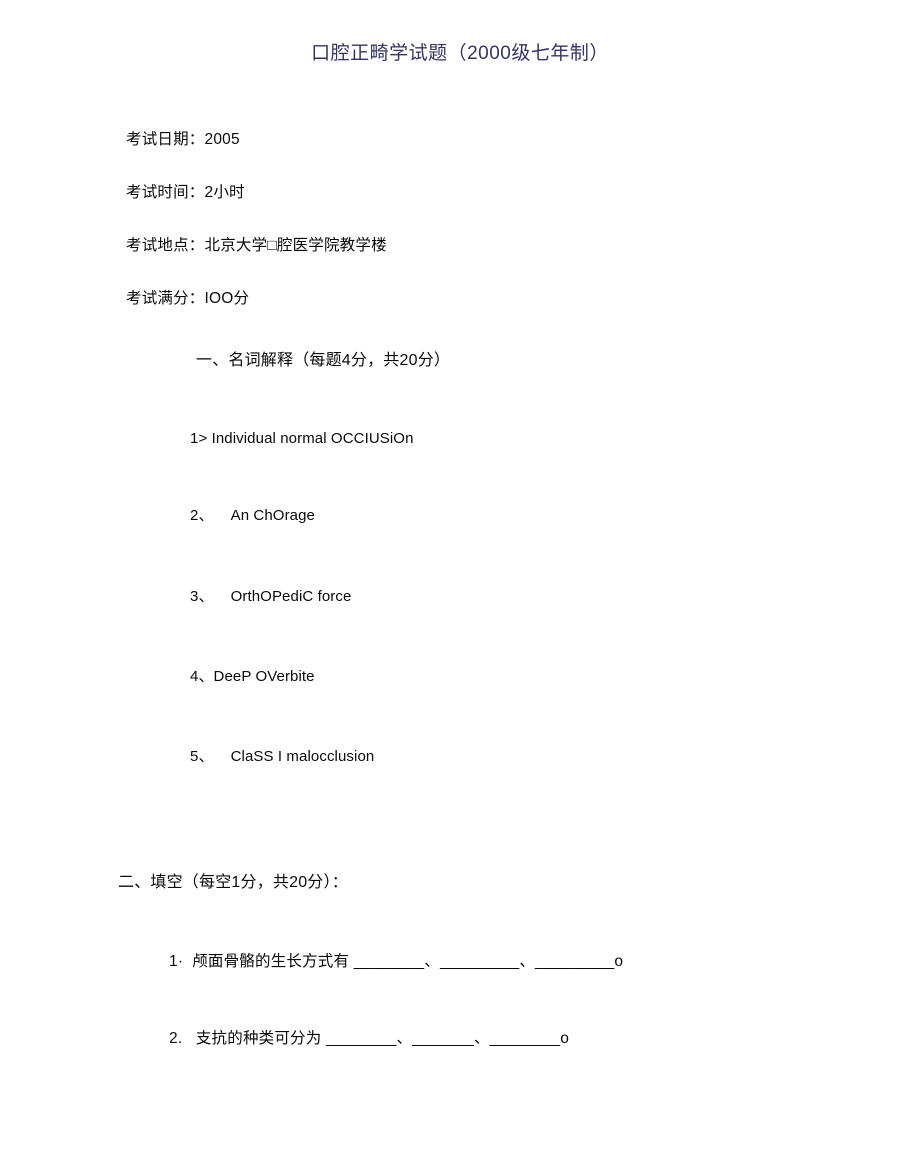  I want to click on list-item: 5、 ClaSS I malocclusion, so click(282, 756).